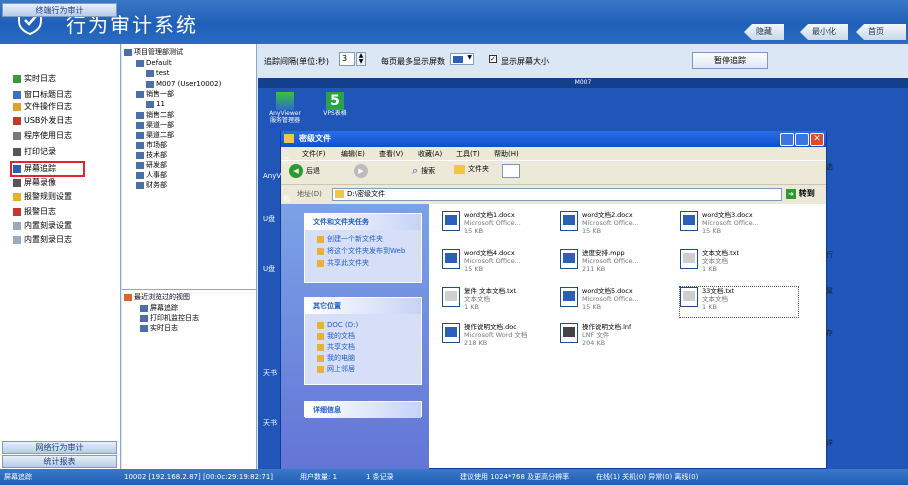 The height and width of the screenshot is (485, 908). Describe the element at coordinates (493, 59) in the screenshot. I see `show-size-checkbox: ✓` at that location.